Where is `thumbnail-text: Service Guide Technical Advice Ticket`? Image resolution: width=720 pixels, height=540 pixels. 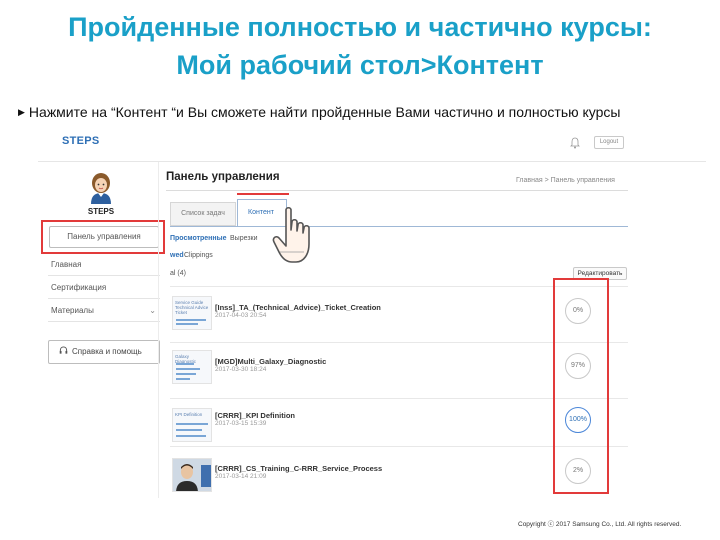
thumbnail-text: Service Guide Technical Advice Ticket is located at coordinates (192, 307).